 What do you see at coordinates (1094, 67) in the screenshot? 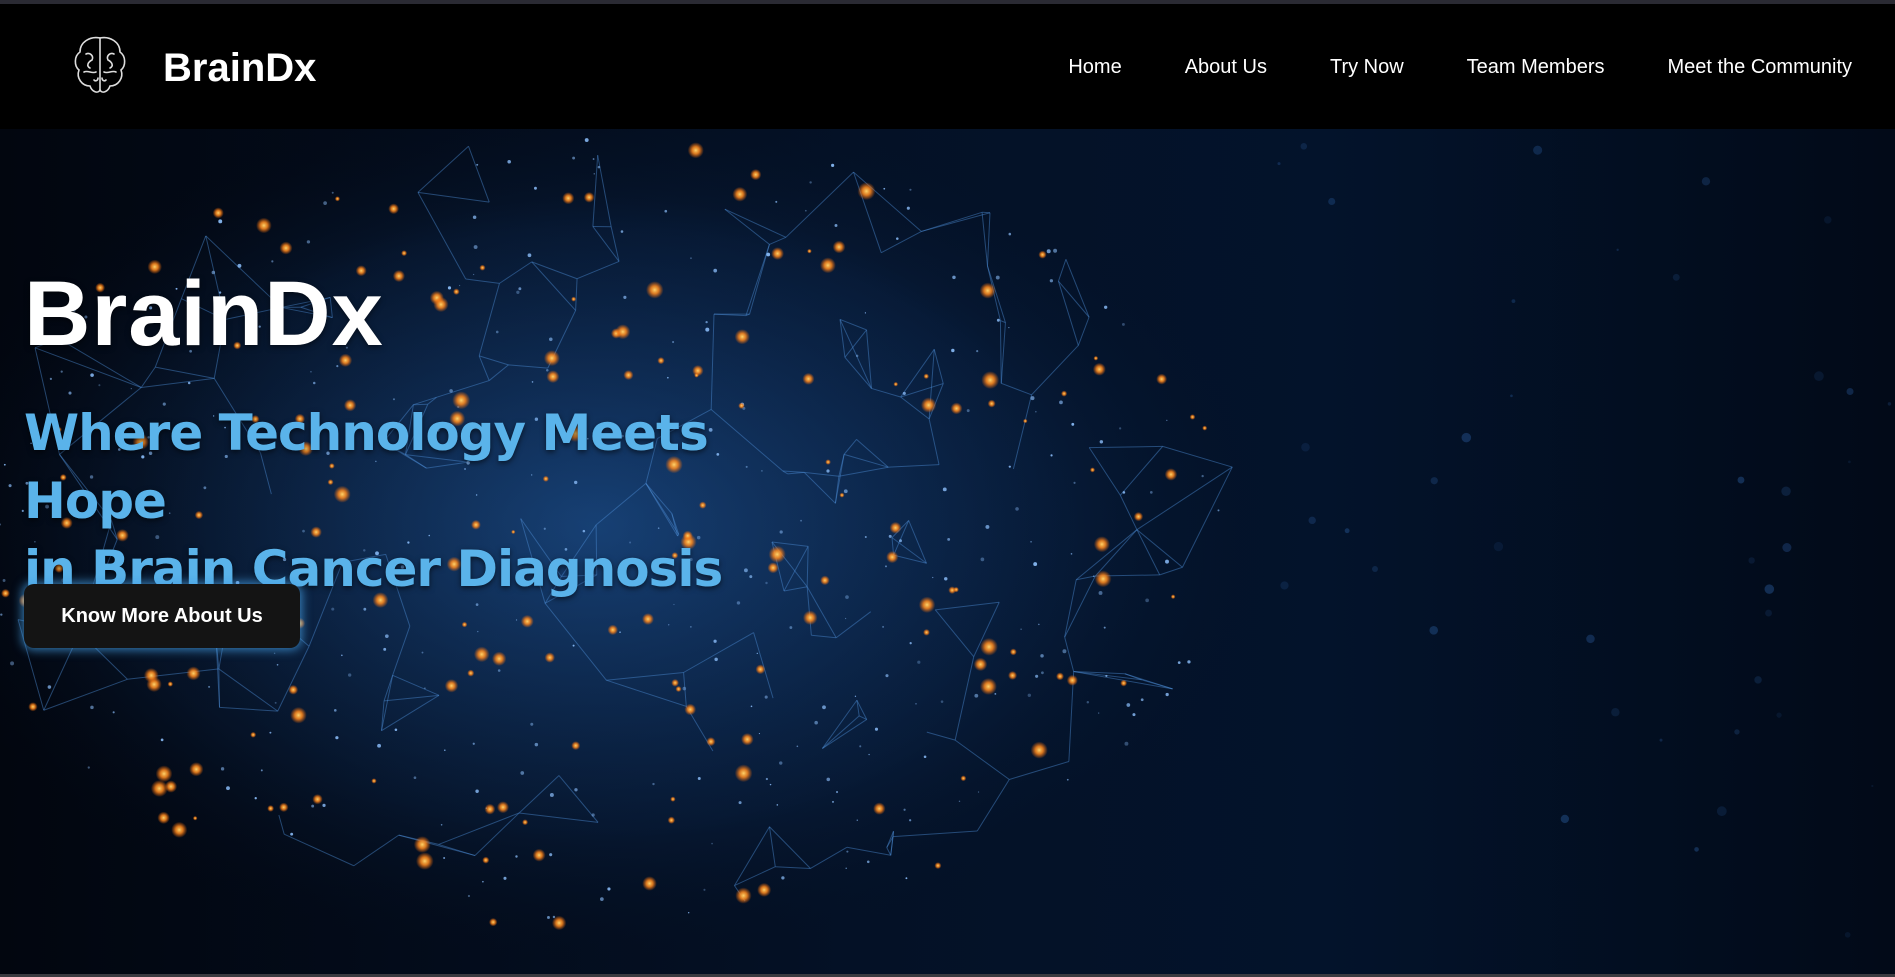
I see `nav-home: Home` at bounding box center [1094, 67].